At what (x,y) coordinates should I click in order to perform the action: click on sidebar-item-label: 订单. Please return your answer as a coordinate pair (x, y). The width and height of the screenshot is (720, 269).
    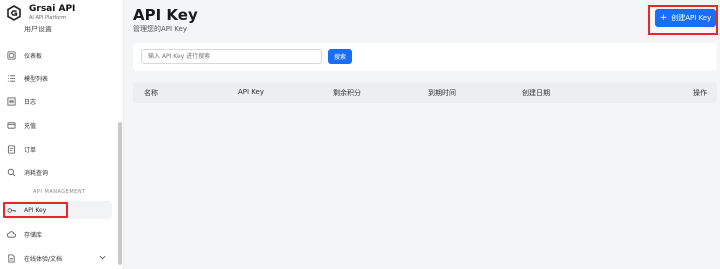
    Looking at the image, I should click on (30, 150).